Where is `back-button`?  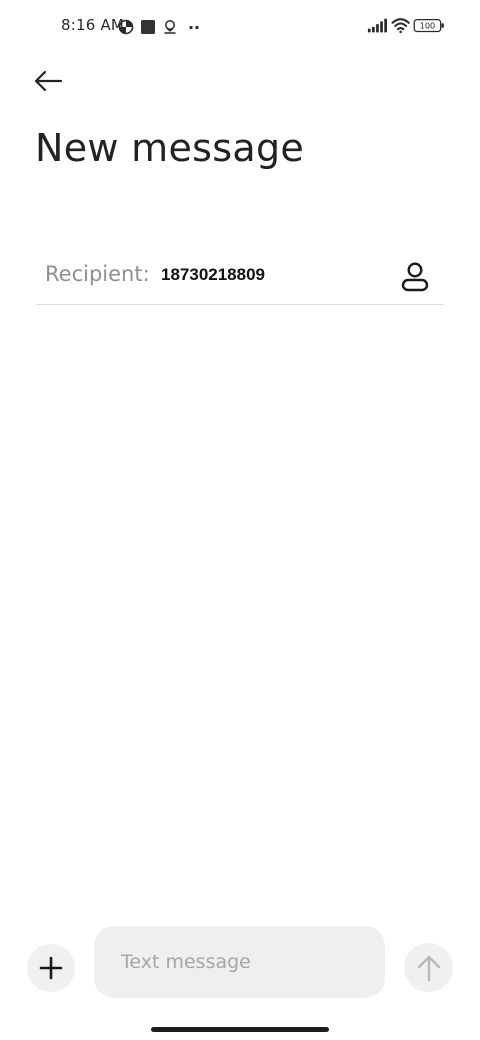
back-button is located at coordinates (48, 81).